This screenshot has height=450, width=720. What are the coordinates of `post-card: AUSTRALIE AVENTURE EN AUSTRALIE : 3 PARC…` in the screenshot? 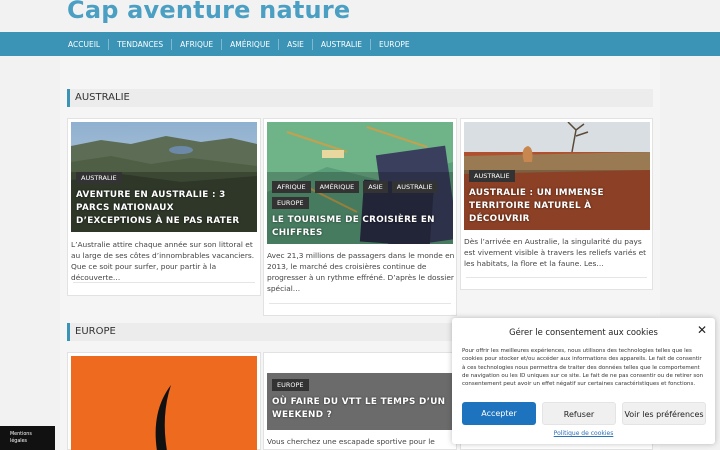 It's located at (164, 207).